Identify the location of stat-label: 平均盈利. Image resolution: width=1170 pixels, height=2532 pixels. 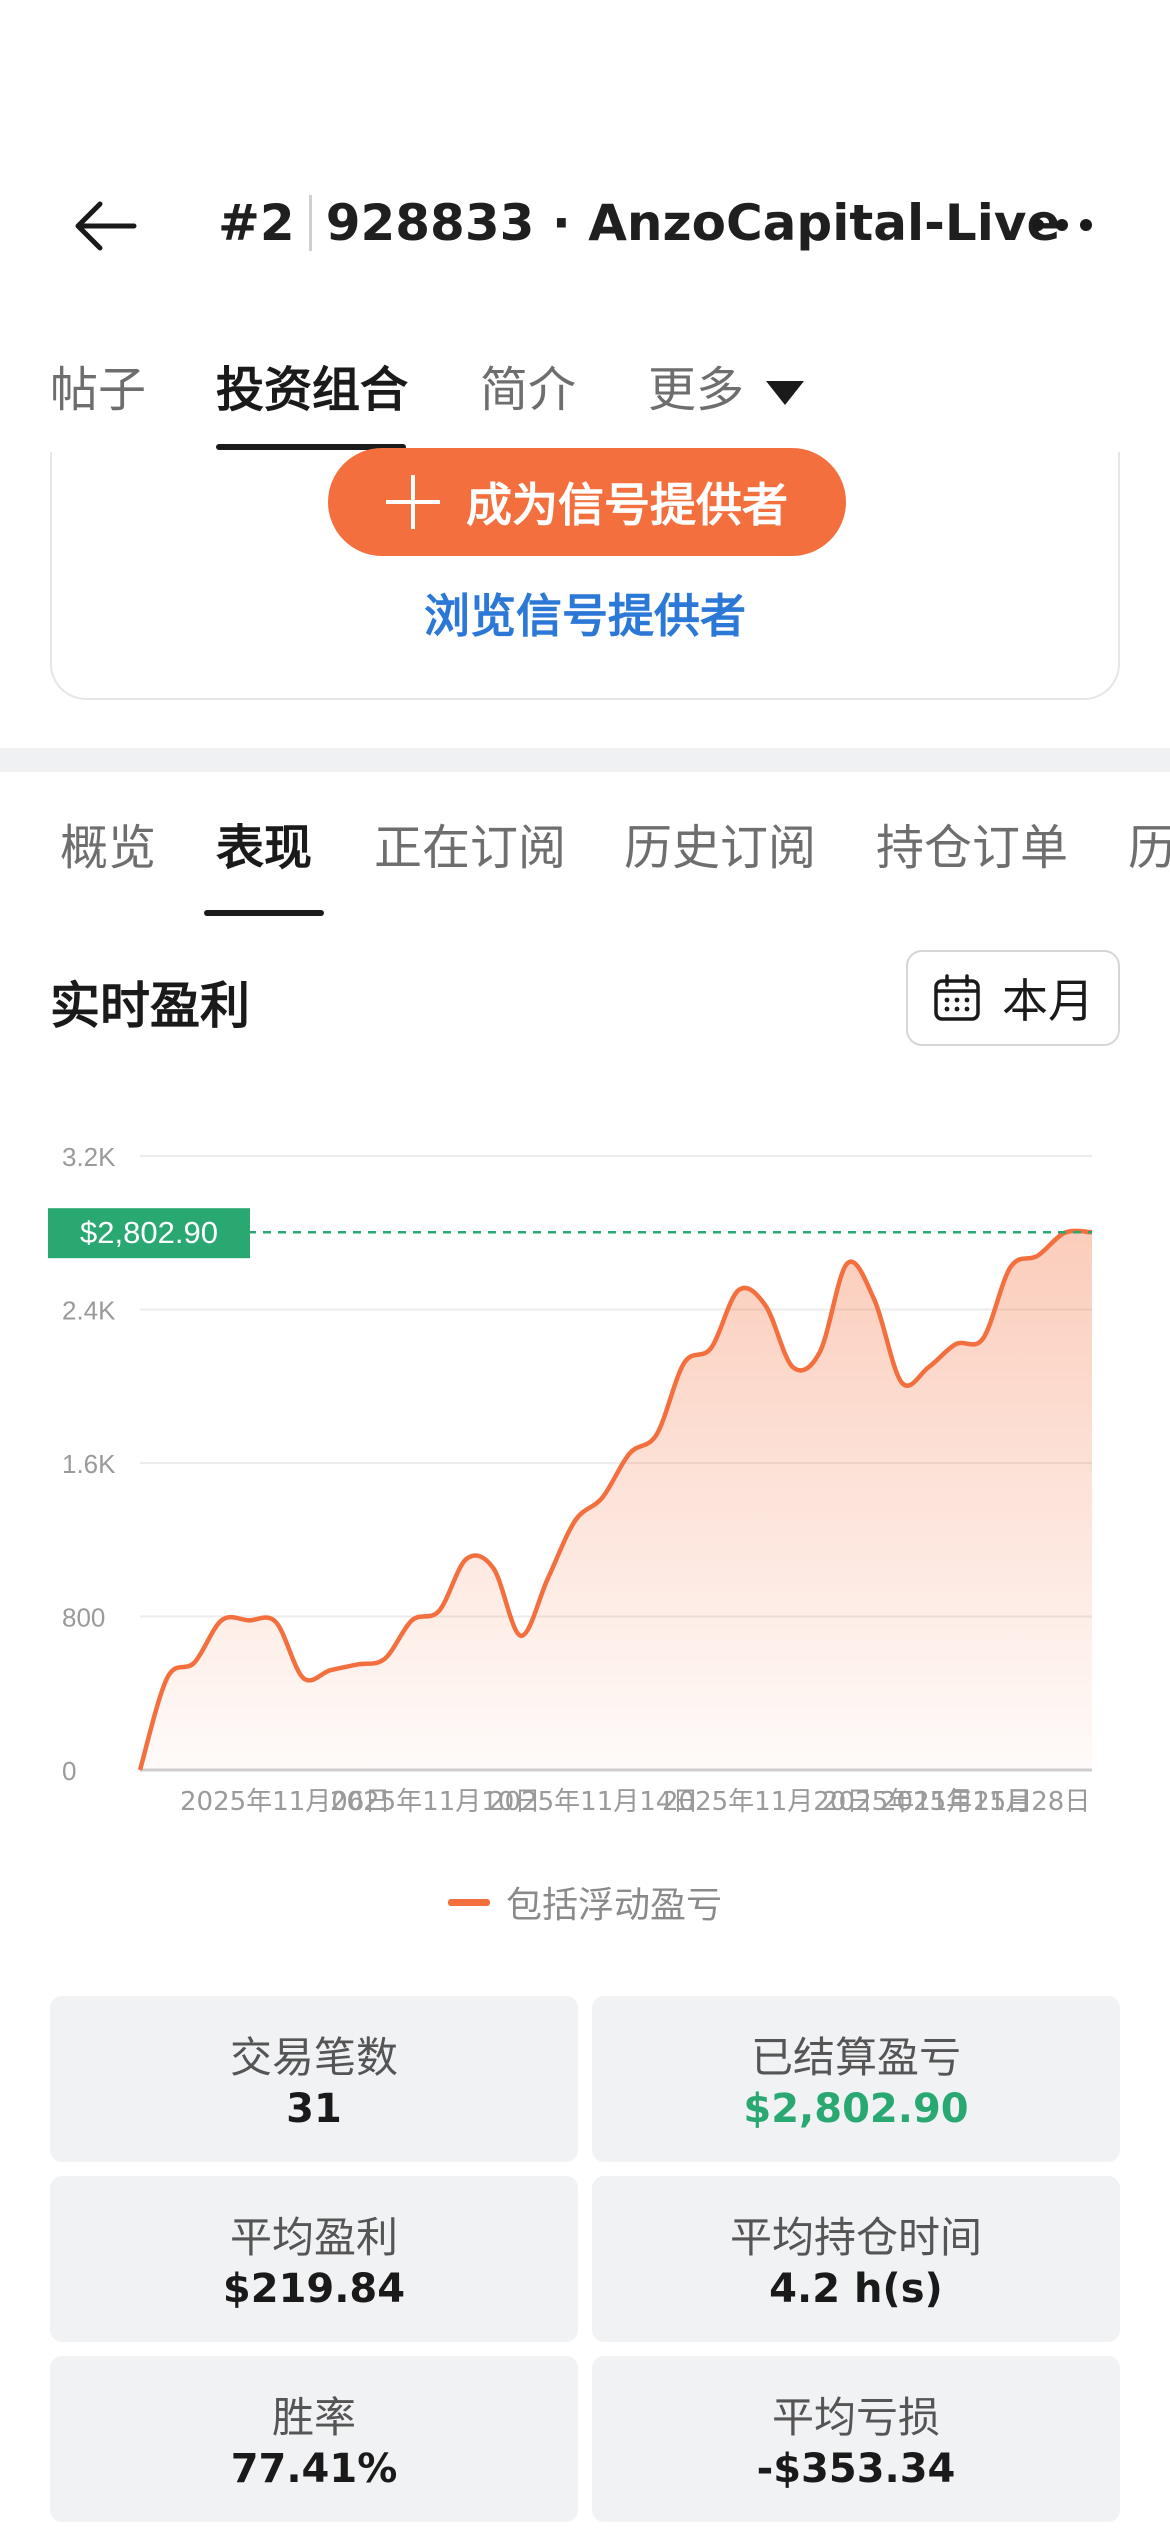
(313, 2237).